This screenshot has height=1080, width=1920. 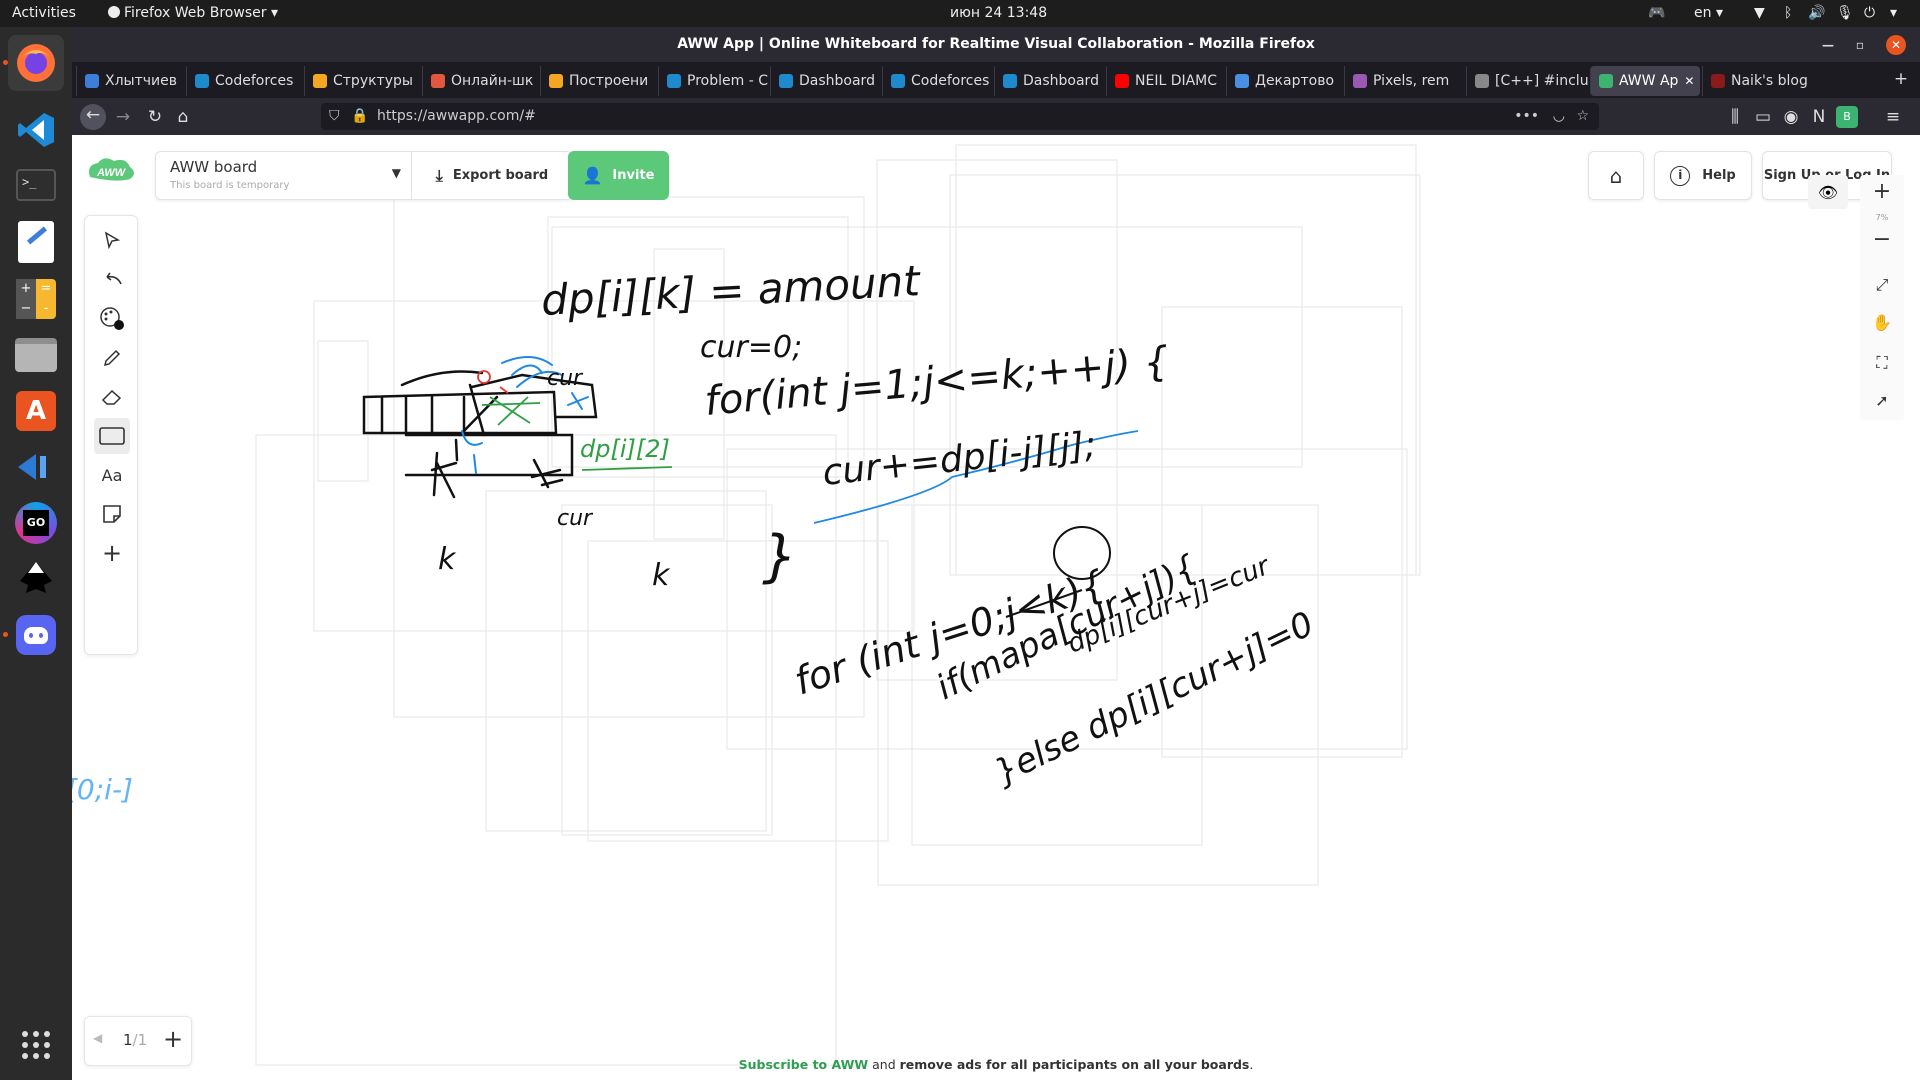 What do you see at coordinates (114, 12) in the screenshot?
I see `firefox-small-icon` at bounding box center [114, 12].